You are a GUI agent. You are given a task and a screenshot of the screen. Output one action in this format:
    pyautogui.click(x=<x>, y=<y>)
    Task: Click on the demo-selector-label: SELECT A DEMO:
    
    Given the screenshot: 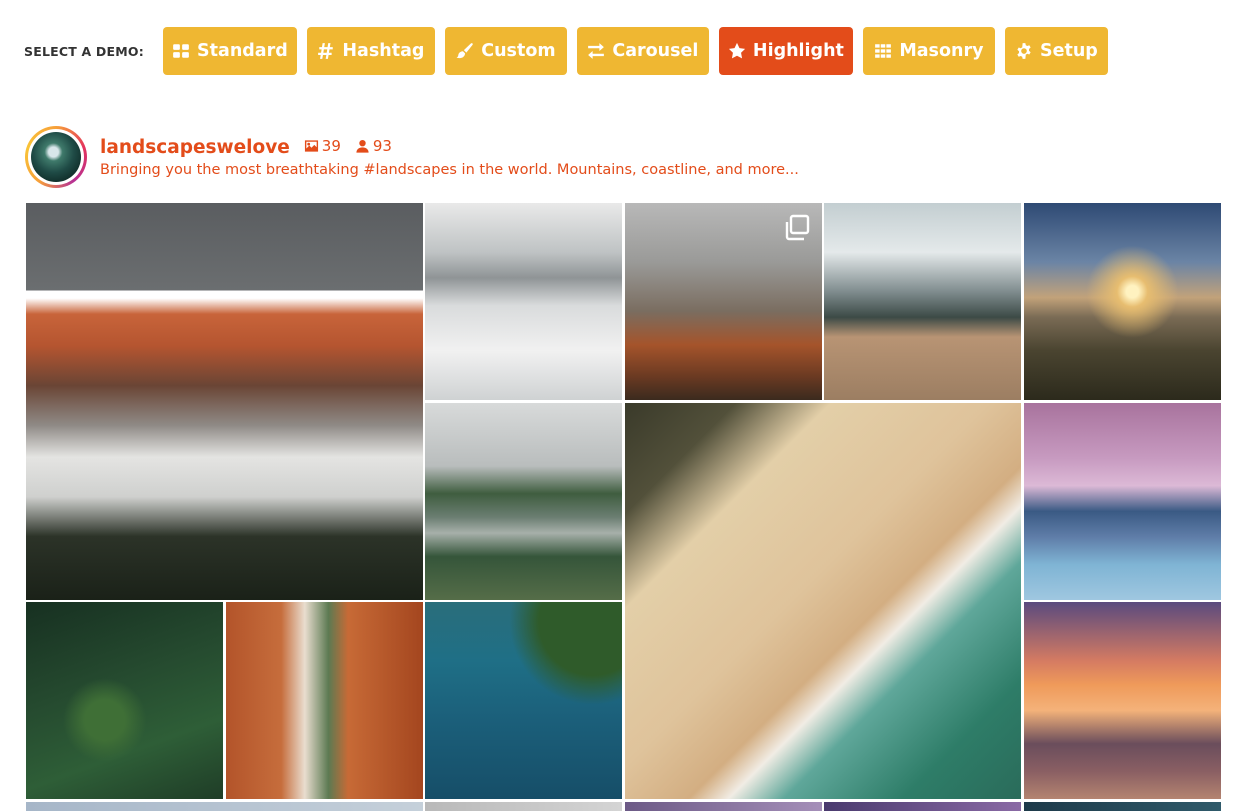 What is the action you would take?
    pyautogui.click(x=84, y=51)
    